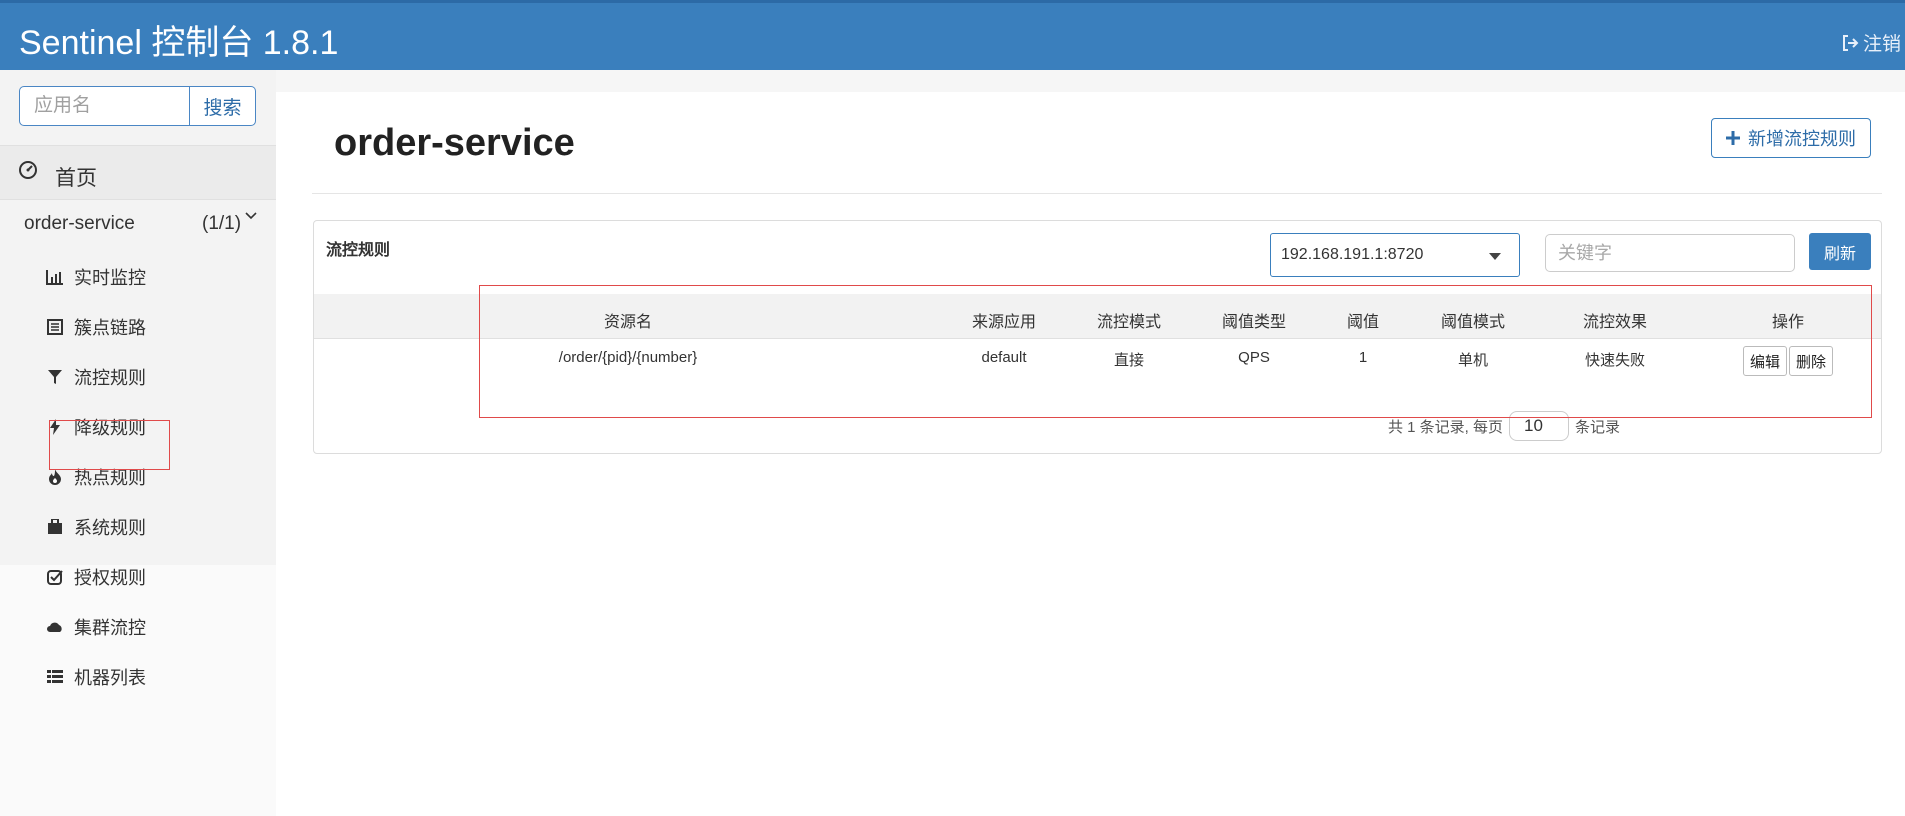  I want to click on cell-cluster-mode: 单机, so click(1473, 360).